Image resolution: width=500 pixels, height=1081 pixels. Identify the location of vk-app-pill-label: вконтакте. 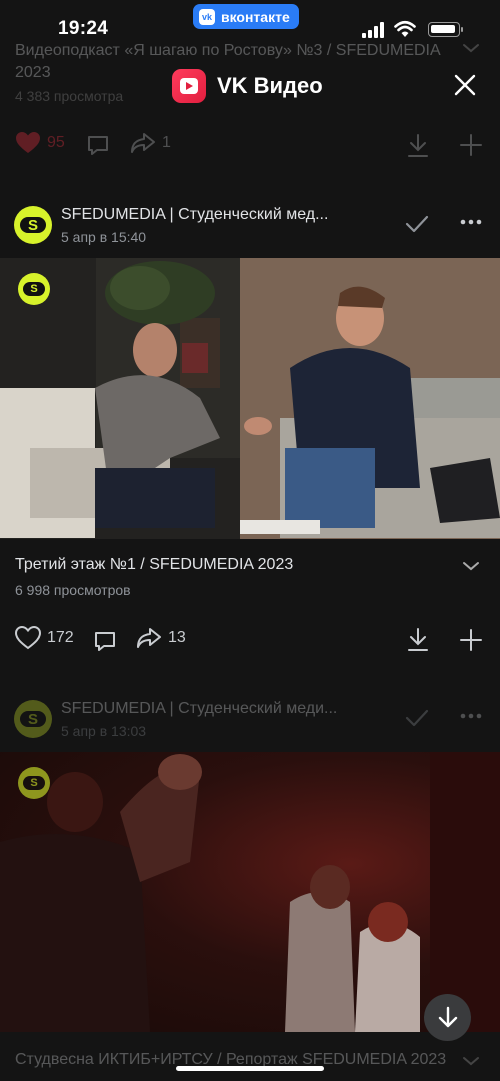
(255, 16).